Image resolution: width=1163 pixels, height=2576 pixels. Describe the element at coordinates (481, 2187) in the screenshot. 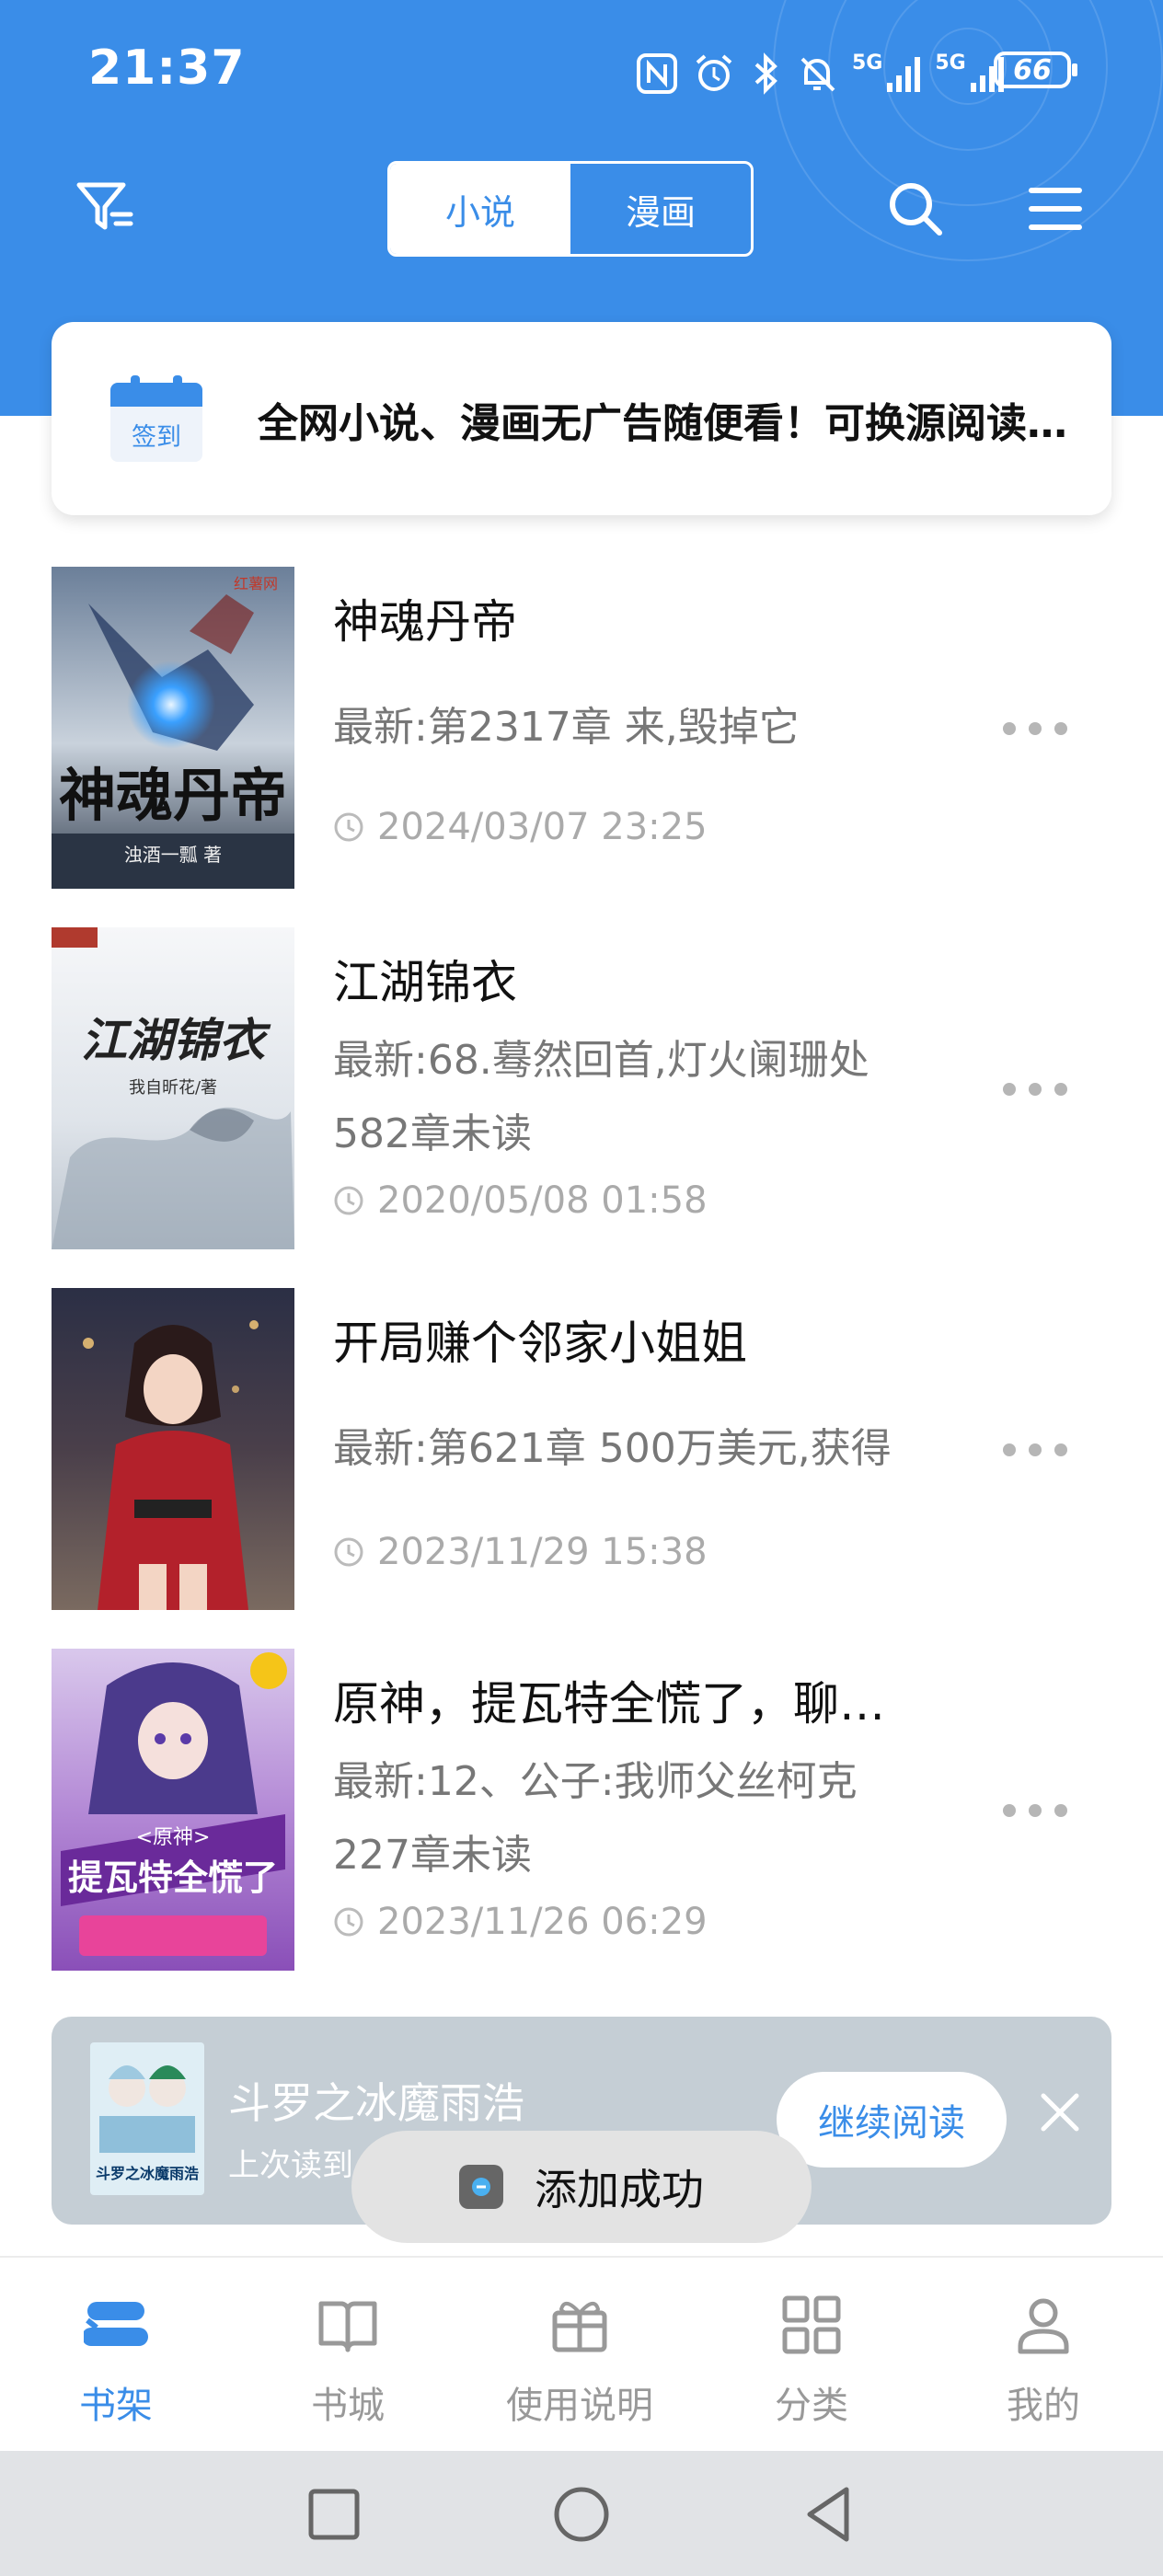

I see `app-icon` at that location.